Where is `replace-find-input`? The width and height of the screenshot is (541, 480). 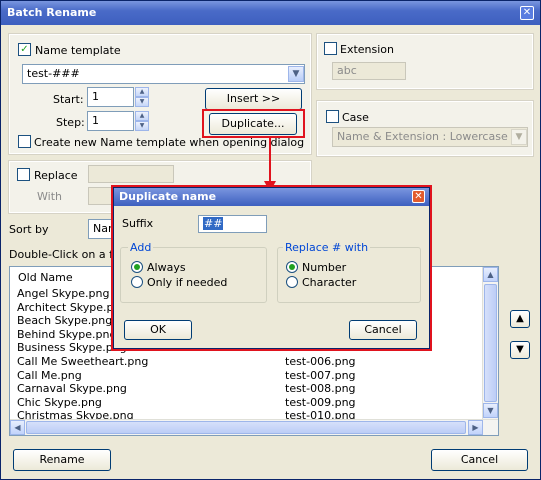
replace-find-input is located at coordinates (131, 174).